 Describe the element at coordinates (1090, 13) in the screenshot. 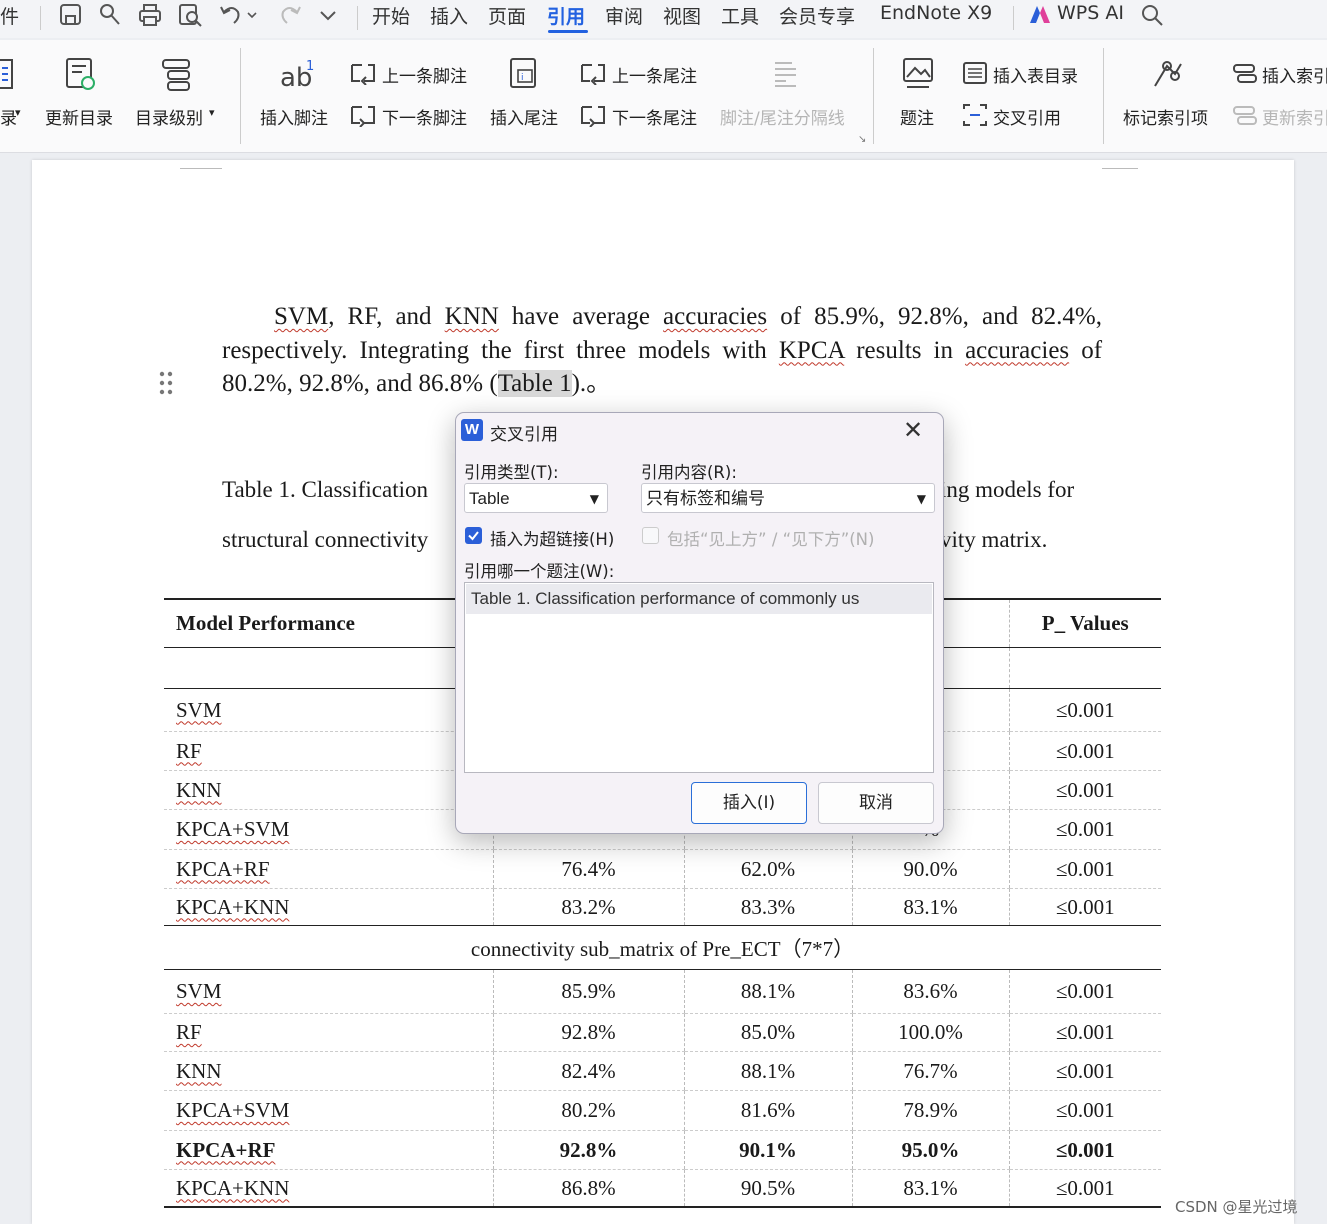

I see `tab-wps-ai: WPS AI` at that location.